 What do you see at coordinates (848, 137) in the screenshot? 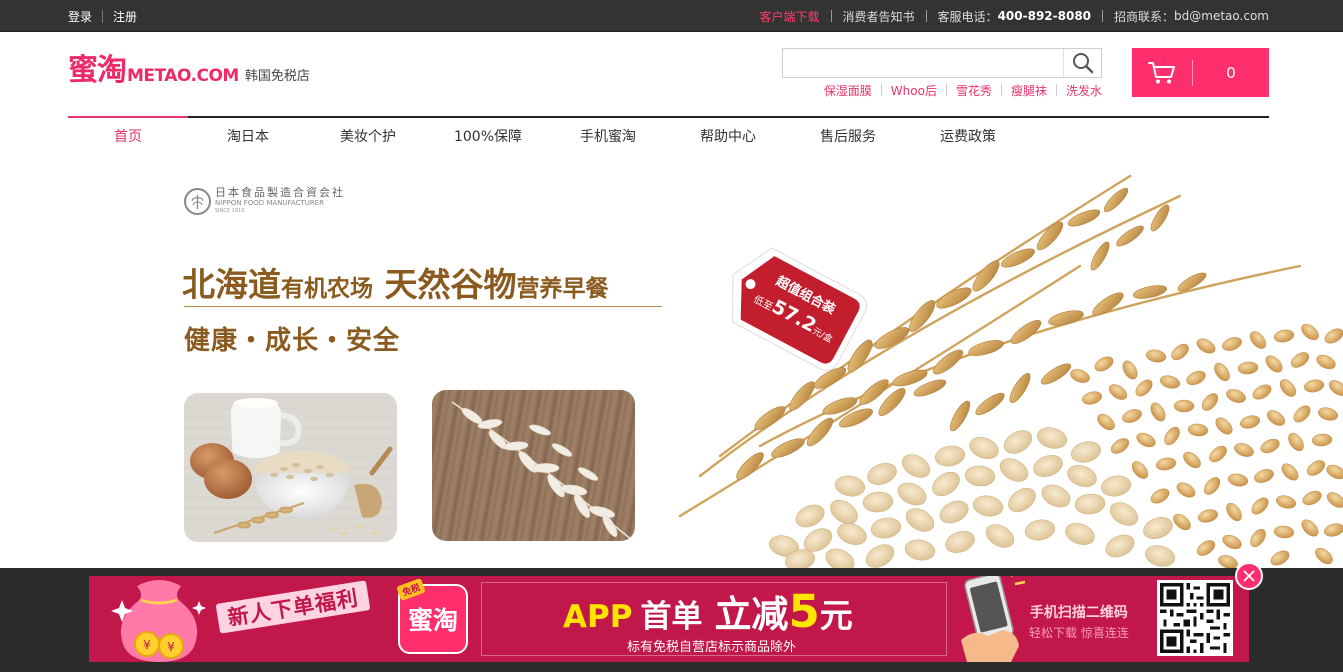
I see `nav-item-aftersale: 售后服务` at bounding box center [848, 137].